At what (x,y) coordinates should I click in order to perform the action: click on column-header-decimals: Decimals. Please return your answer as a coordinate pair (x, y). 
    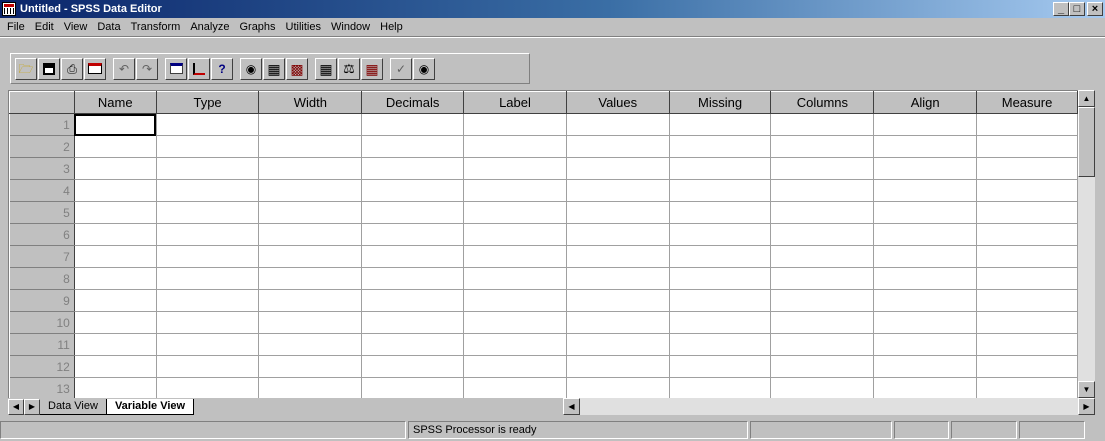
    Looking at the image, I should click on (413, 102).